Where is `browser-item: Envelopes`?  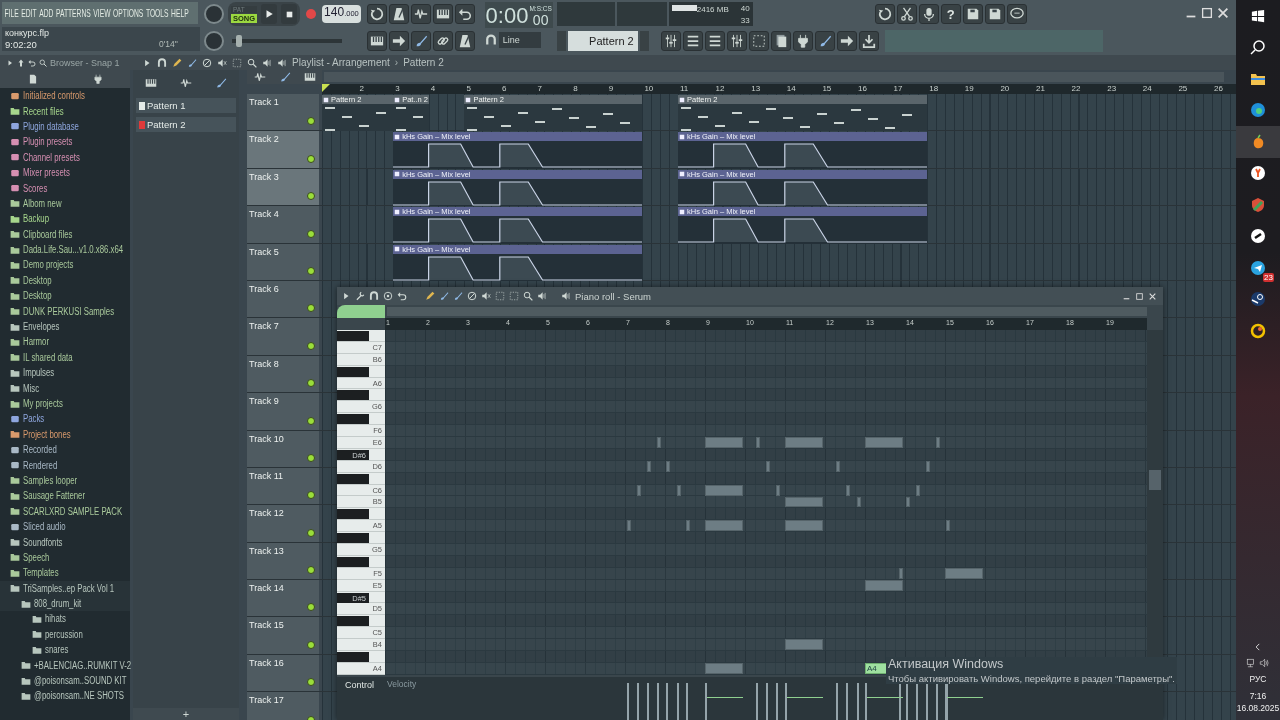 browser-item: Envelopes is located at coordinates (41, 327).